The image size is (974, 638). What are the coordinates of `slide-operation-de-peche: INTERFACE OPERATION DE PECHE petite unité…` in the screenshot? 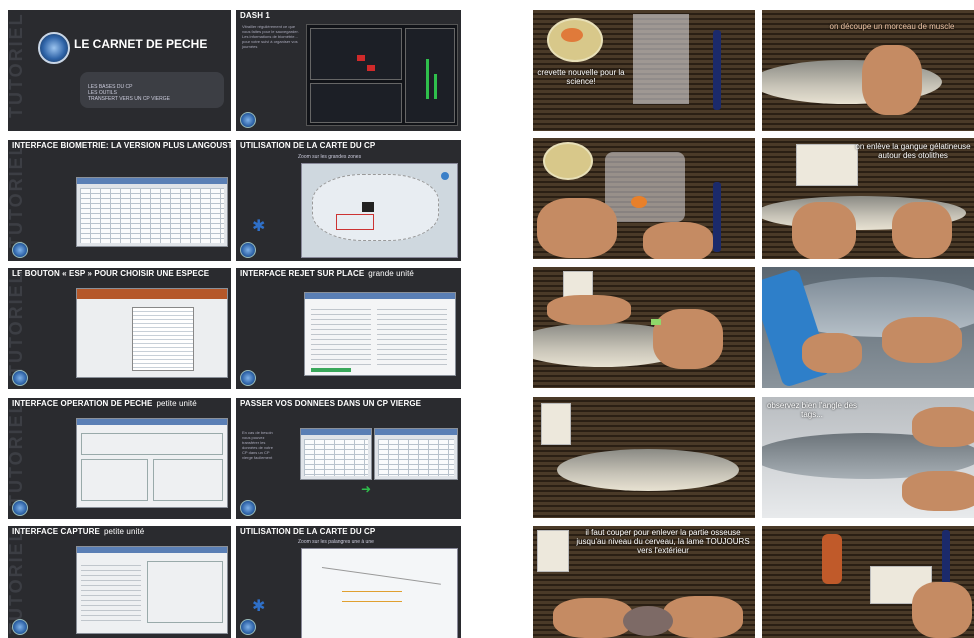 It's located at (119, 458).